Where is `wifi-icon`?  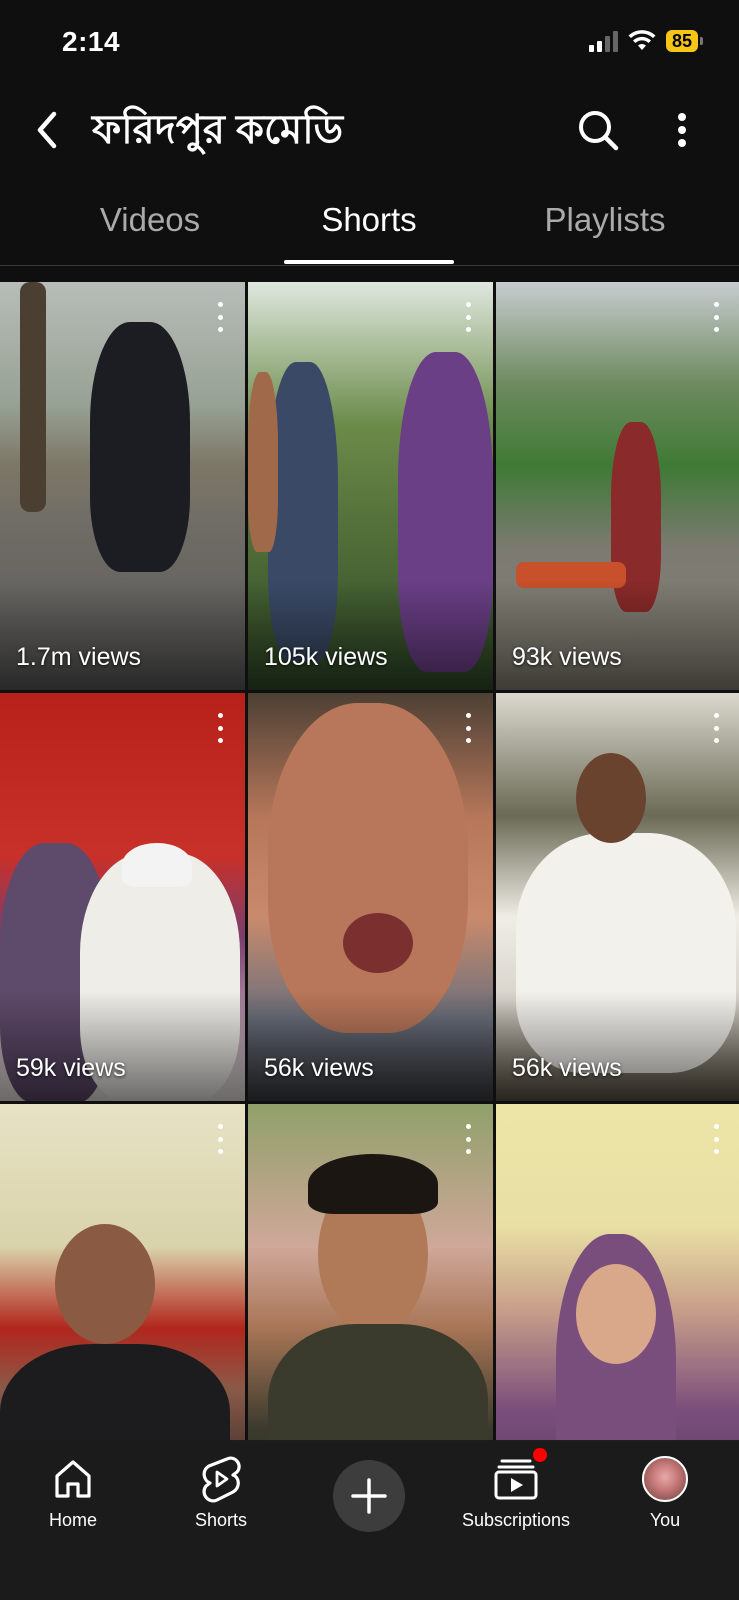 wifi-icon is located at coordinates (642, 40).